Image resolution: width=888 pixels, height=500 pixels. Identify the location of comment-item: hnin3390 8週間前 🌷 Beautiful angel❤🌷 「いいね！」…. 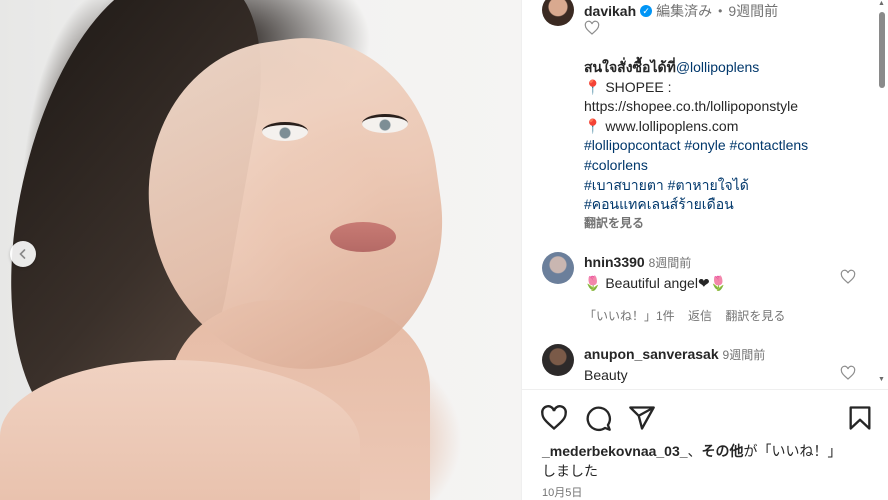
(707, 287).